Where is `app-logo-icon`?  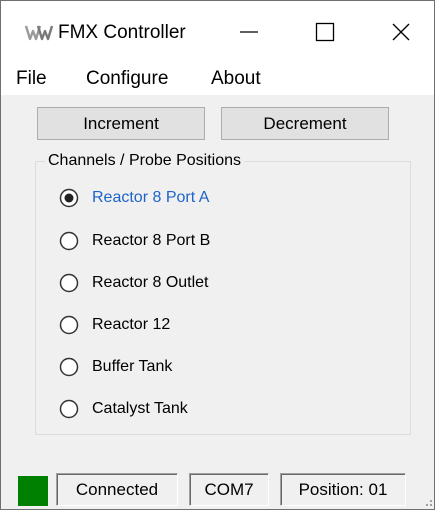 app-logo-icon is located at coordinates (39, 33).